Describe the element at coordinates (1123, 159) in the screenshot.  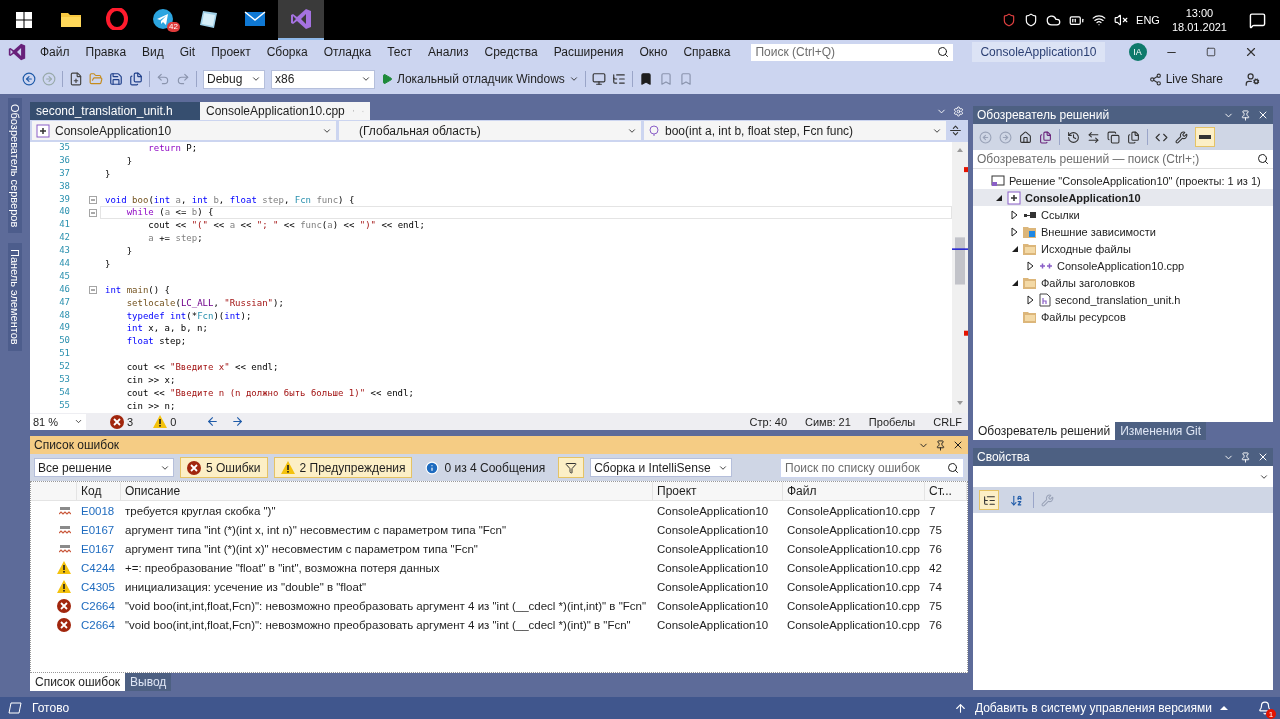
I see `search-field: Обозреватель решений — поиск (Ctrl+;)` at that location.